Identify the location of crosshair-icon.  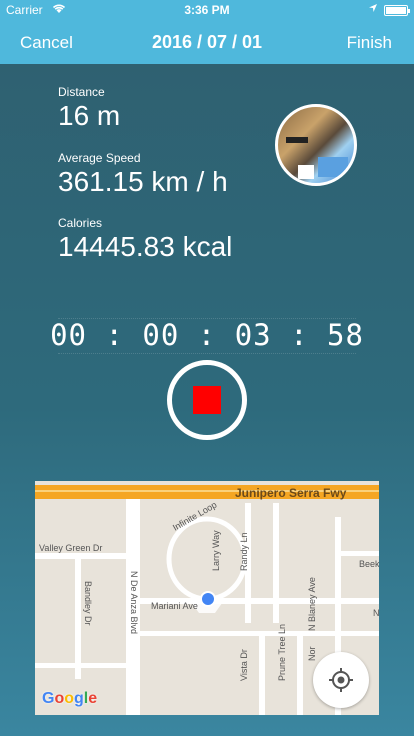
(341, 680).